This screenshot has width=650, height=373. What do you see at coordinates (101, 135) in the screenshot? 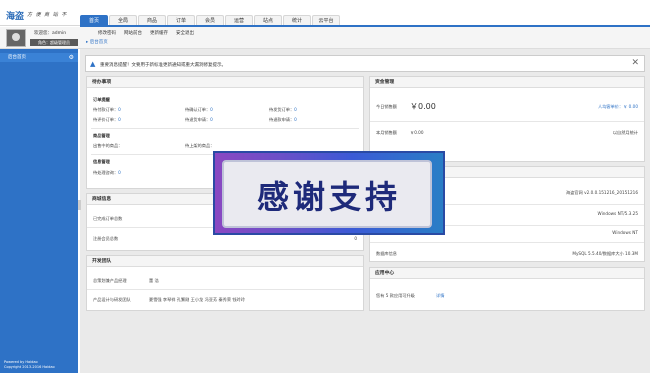
I see `goods-management-title: 商品管理` at bounding box center [101, 135].